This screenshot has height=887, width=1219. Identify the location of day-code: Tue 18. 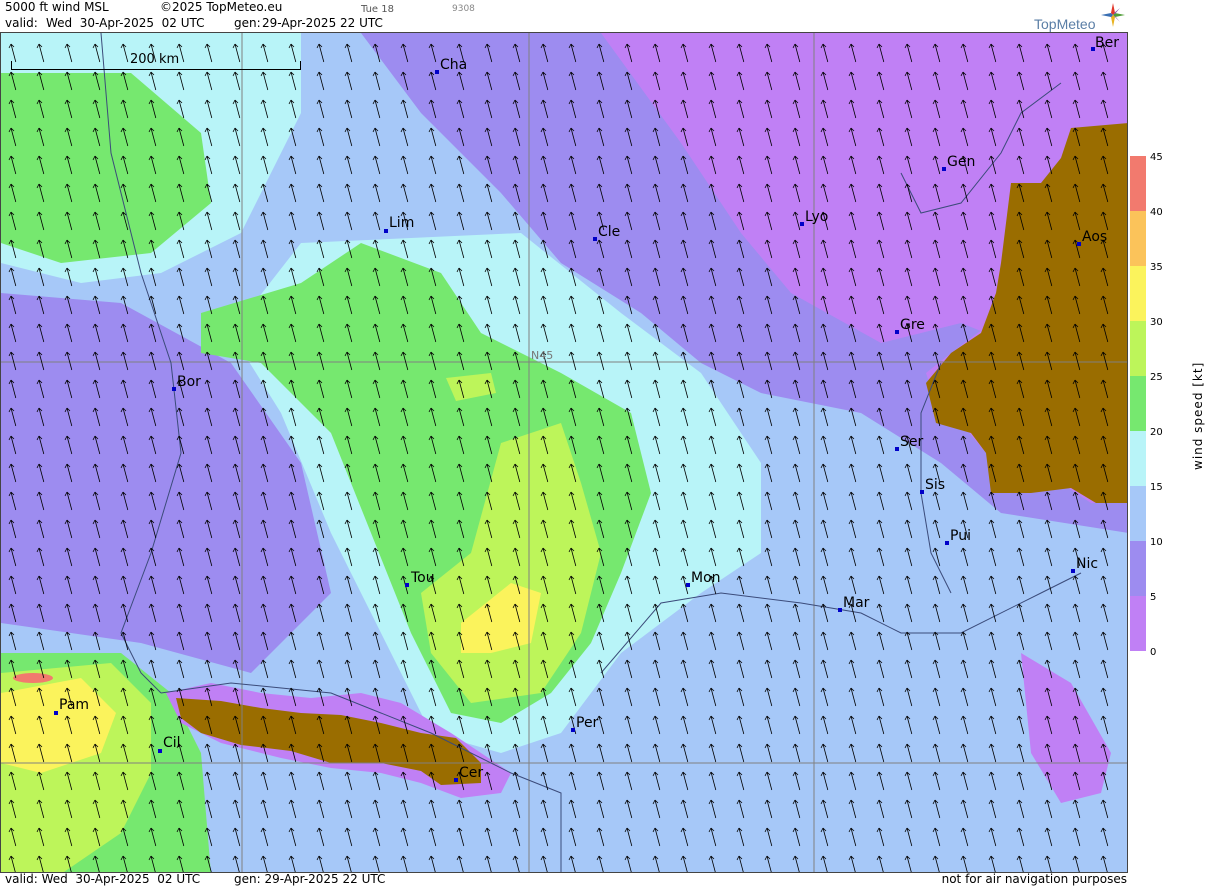
(377, 9).